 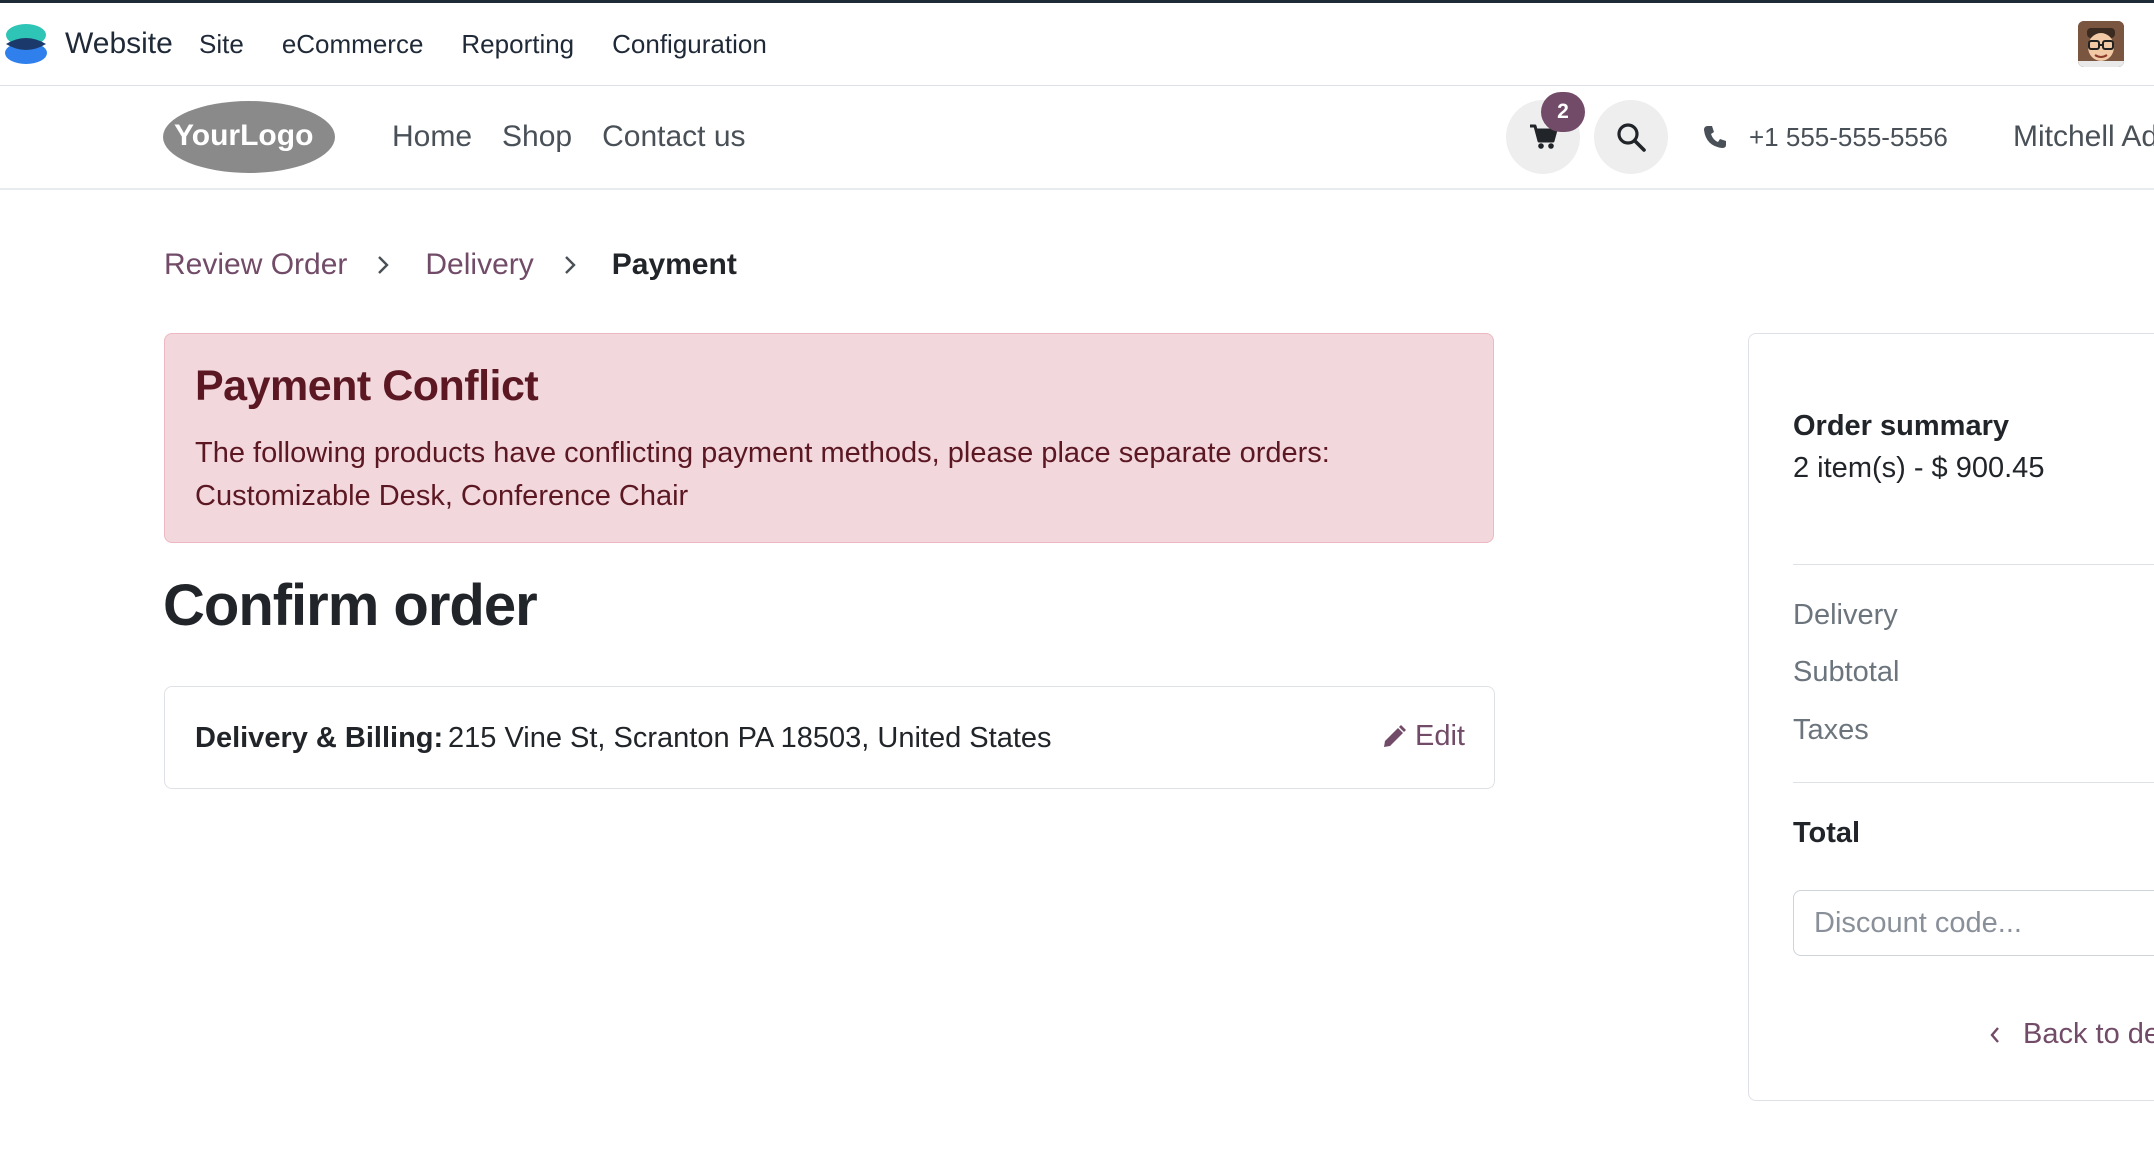 What do you see at coordinates (537, 137) in the screenshot?
I see `nav-shop: Shop` at bounding box center [537, 137].